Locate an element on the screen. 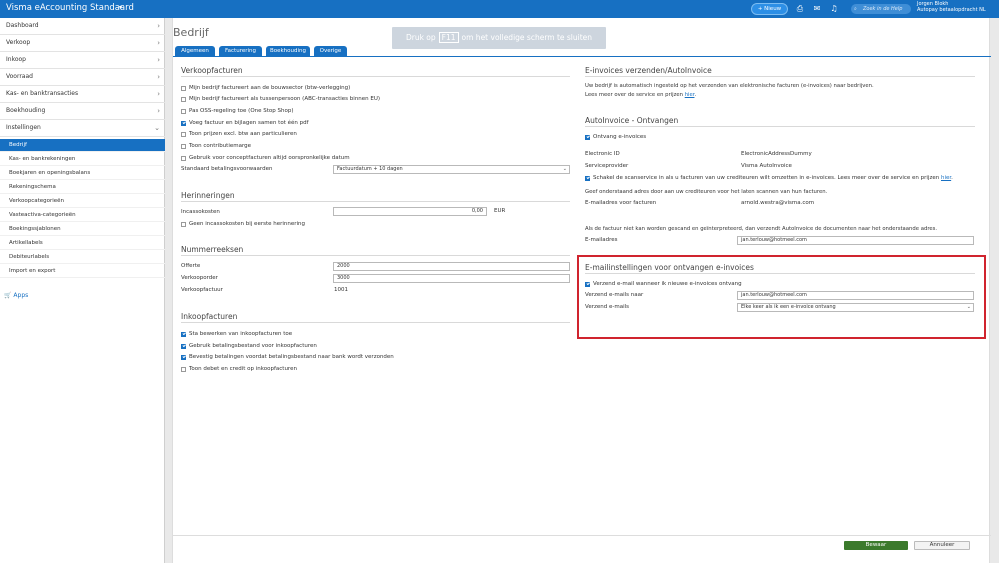  sidebar-item-instellingen: Instellingen ⌄ is located at coordinates (82, 128).